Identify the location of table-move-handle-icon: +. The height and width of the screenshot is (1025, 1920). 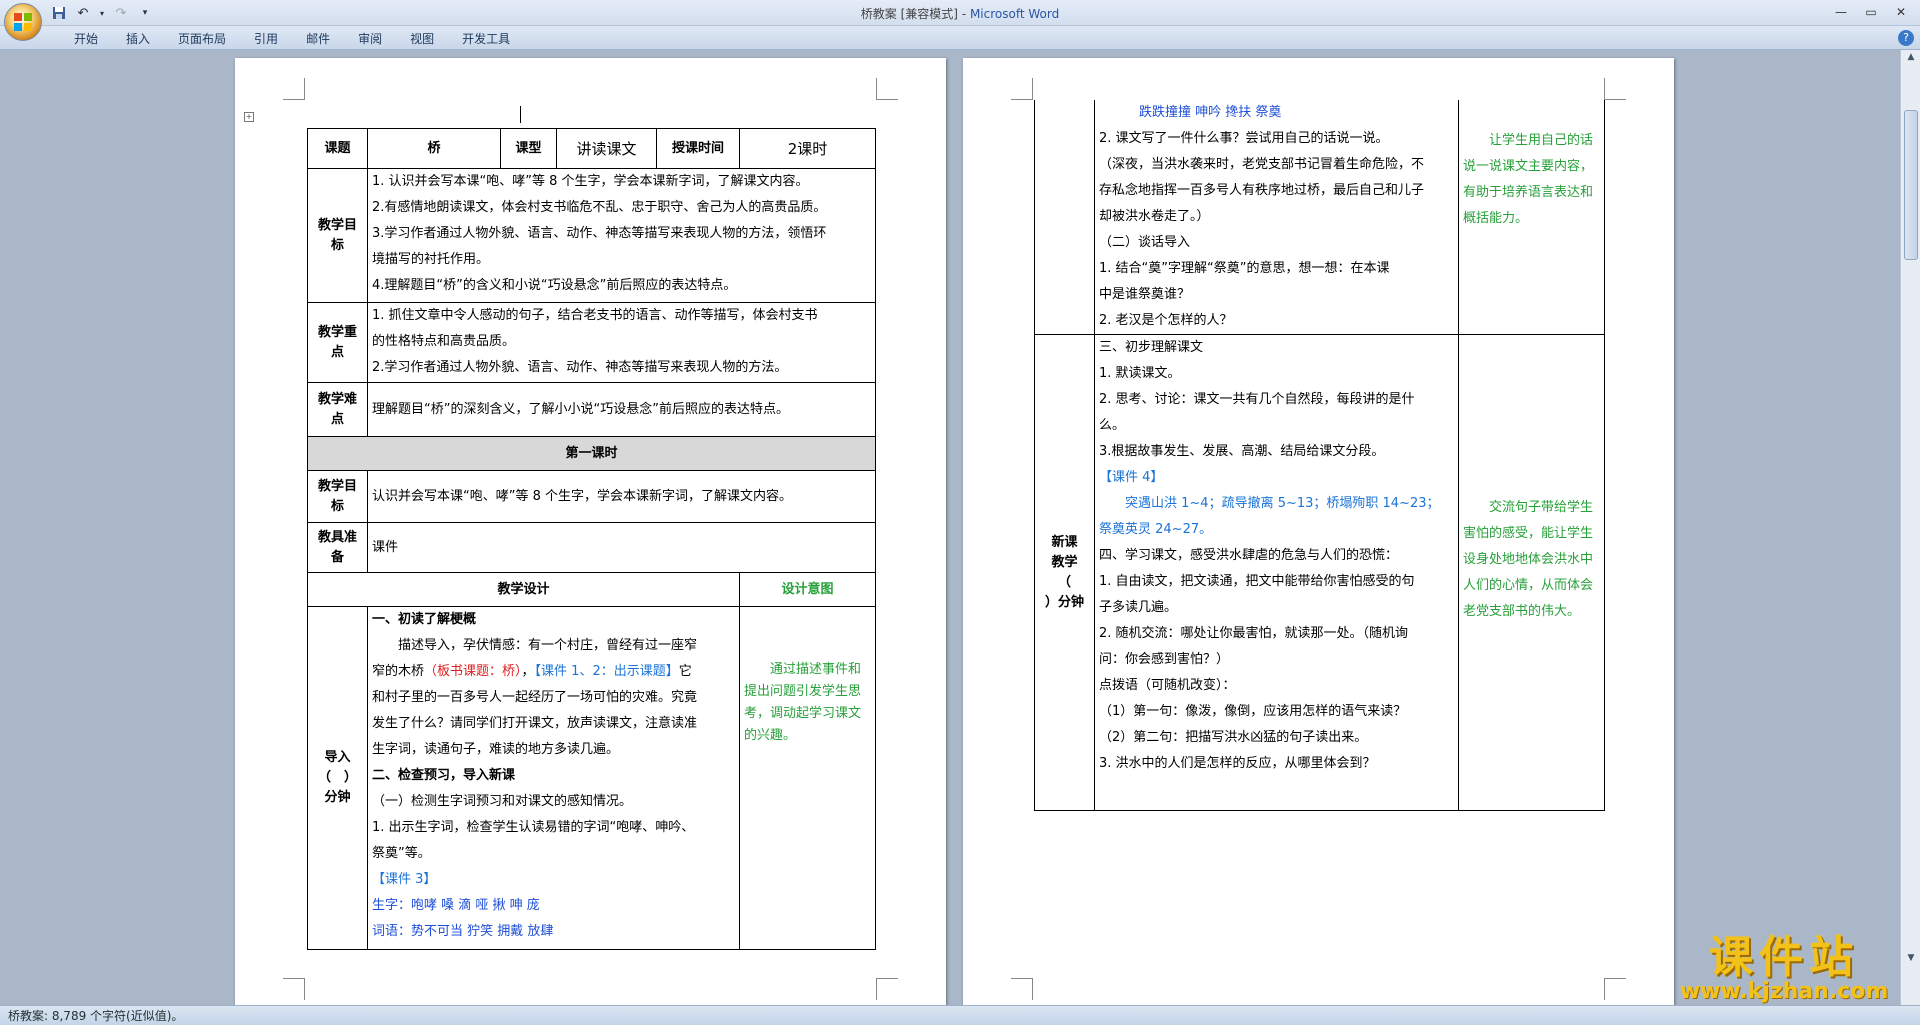
(249, 117).